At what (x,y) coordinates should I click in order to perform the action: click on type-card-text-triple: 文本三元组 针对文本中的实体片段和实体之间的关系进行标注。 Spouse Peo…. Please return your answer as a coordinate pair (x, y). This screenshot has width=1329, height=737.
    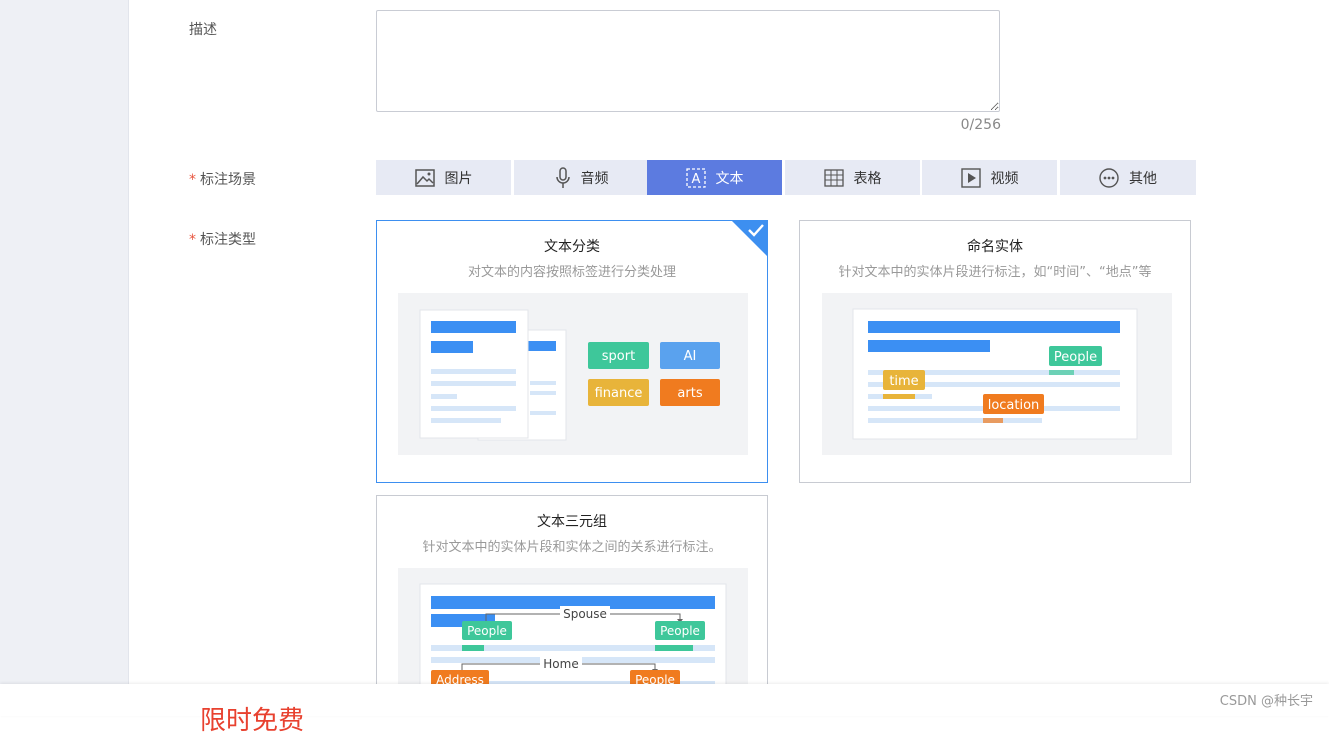
    Looking at the image, I should click on (572, 605).